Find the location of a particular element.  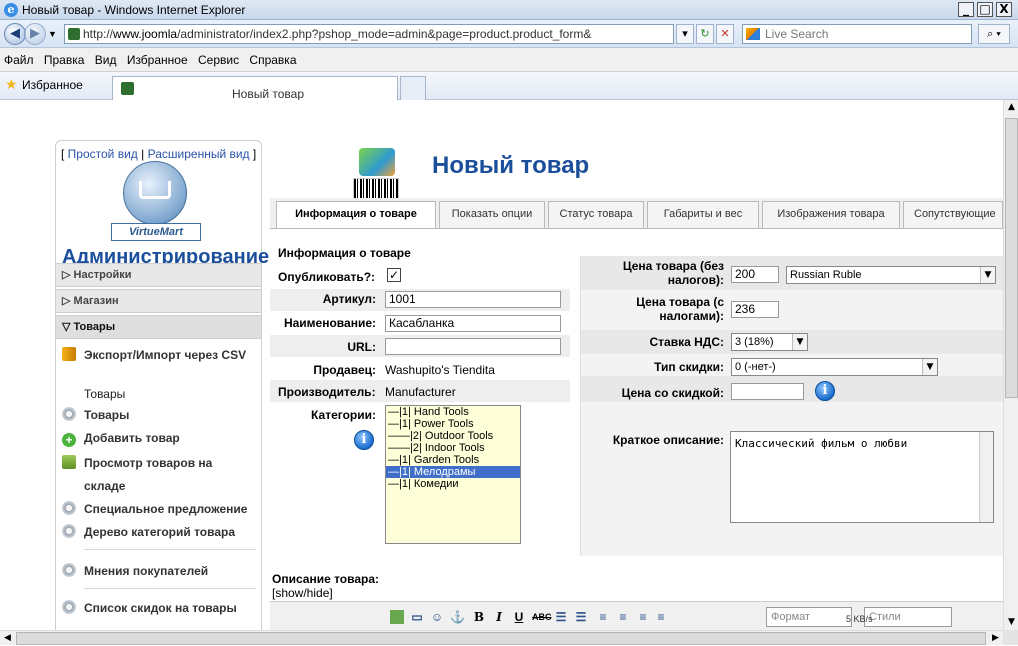

export-import-csv-link: Экспорт/Импорт через CSV is located at coordinates (154, 354).